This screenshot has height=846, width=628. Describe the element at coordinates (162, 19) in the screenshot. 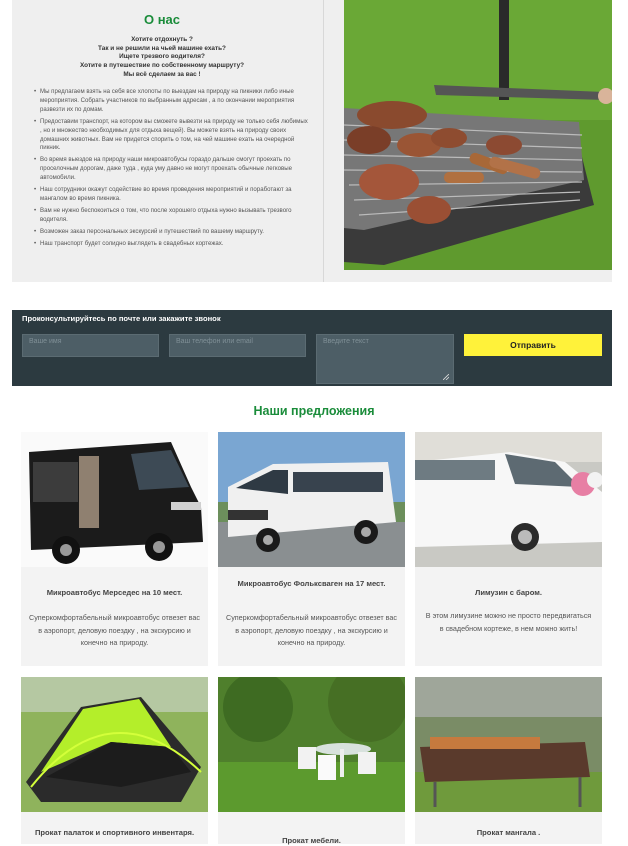

I see `about-title: О нас` at that location.